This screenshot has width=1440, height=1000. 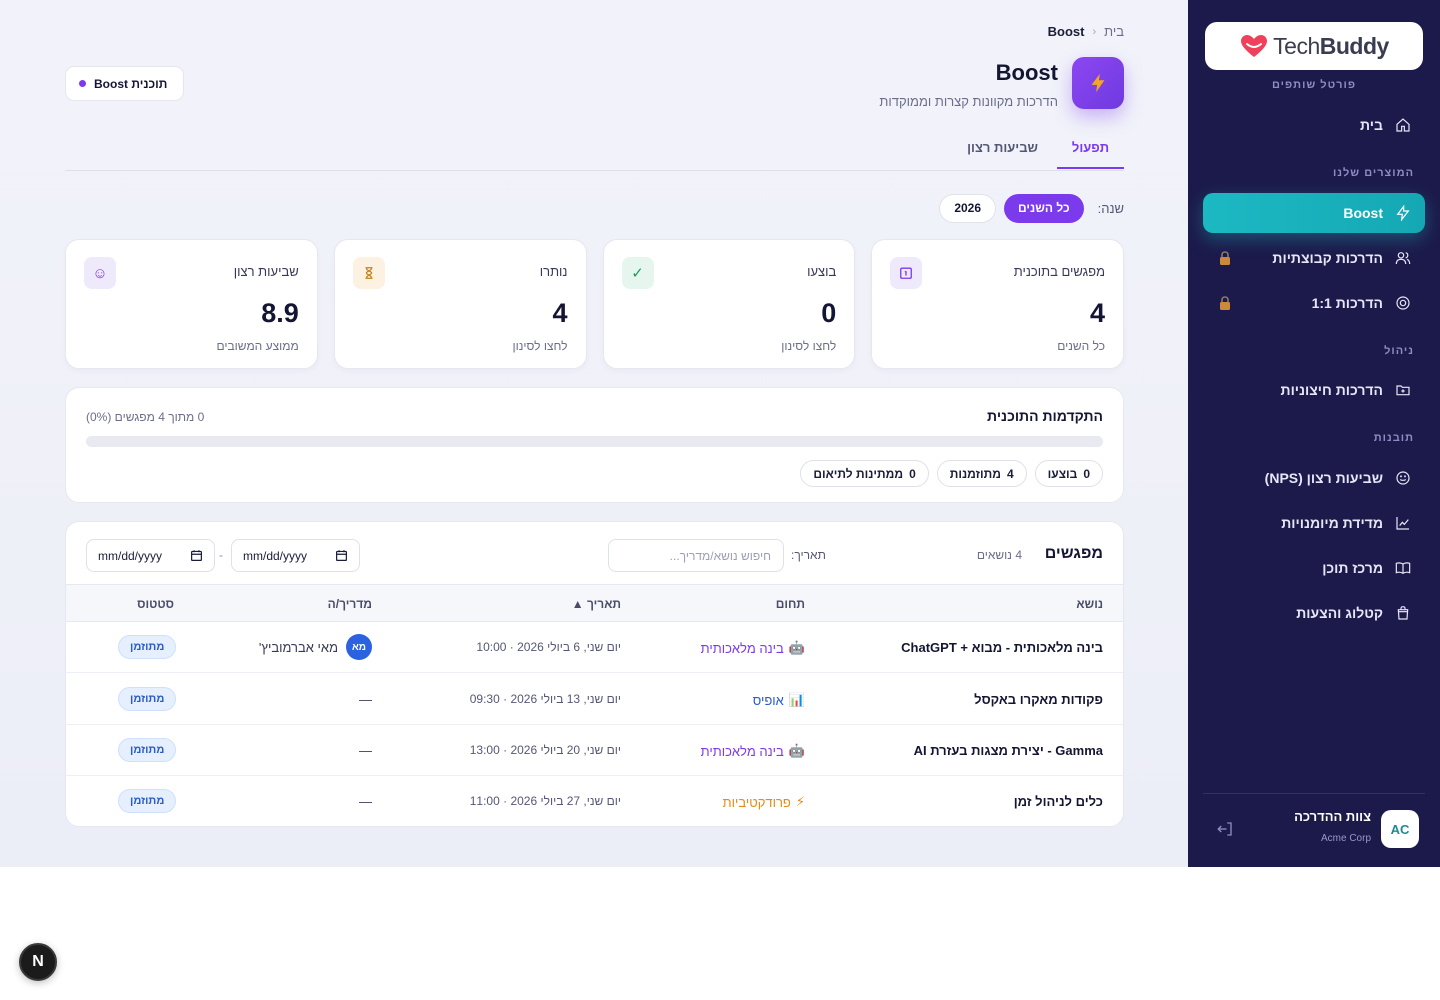 I want to click on column-status: סטטוס, so click(x=155, y=604).